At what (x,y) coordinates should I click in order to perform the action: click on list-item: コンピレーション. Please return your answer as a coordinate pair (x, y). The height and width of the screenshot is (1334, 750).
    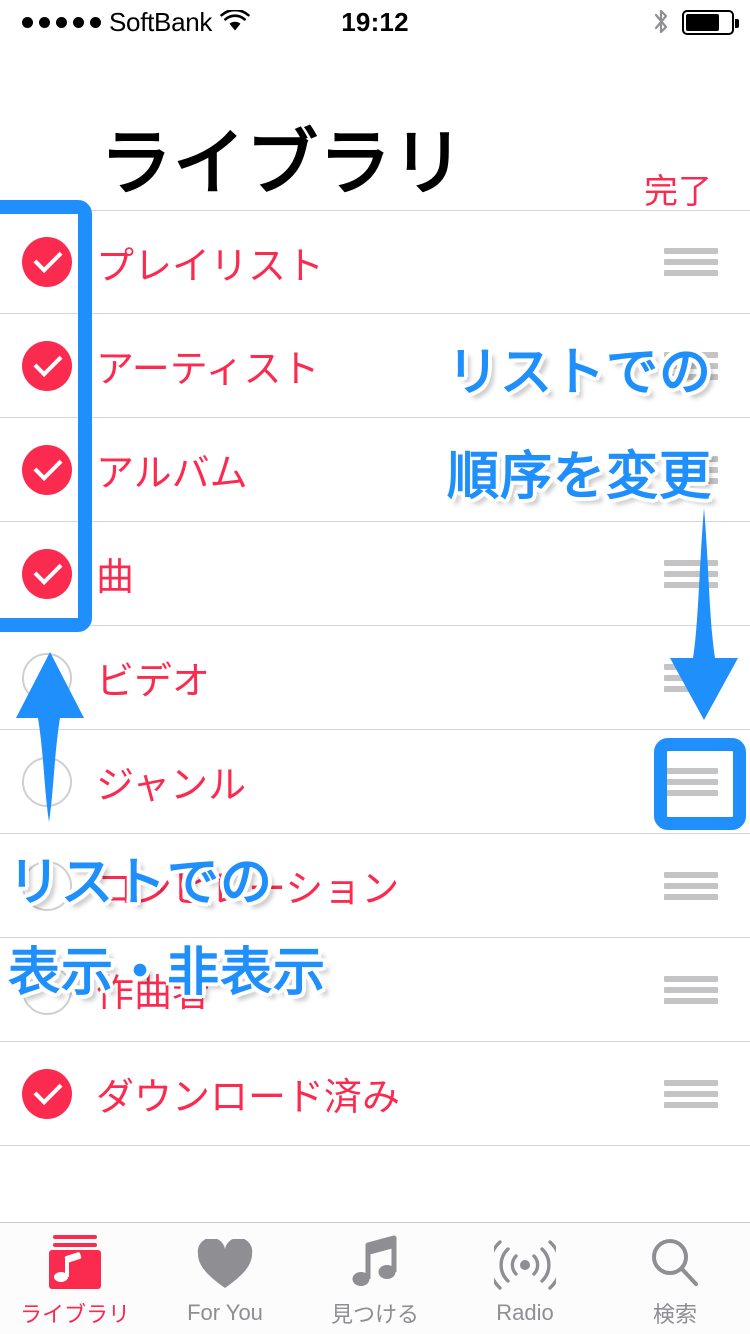
    Looking at the image, I should click on (375, 886).